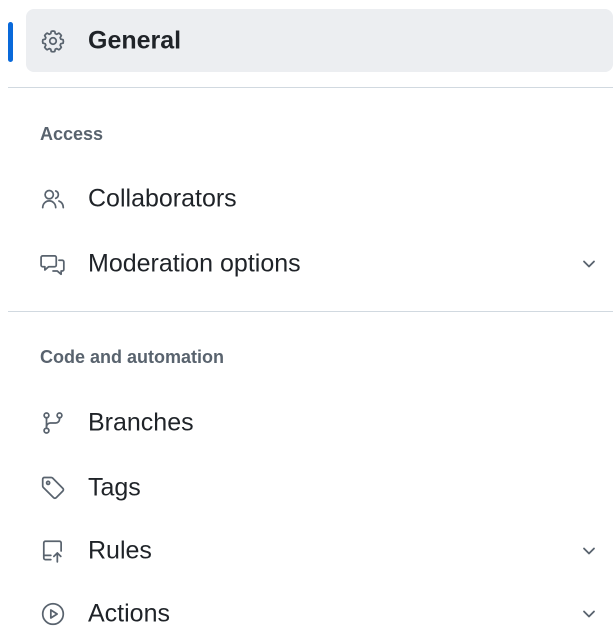 The width and height of the screenshot is (613, 642). I want to click on git-branch-icon, so click(53, 423).